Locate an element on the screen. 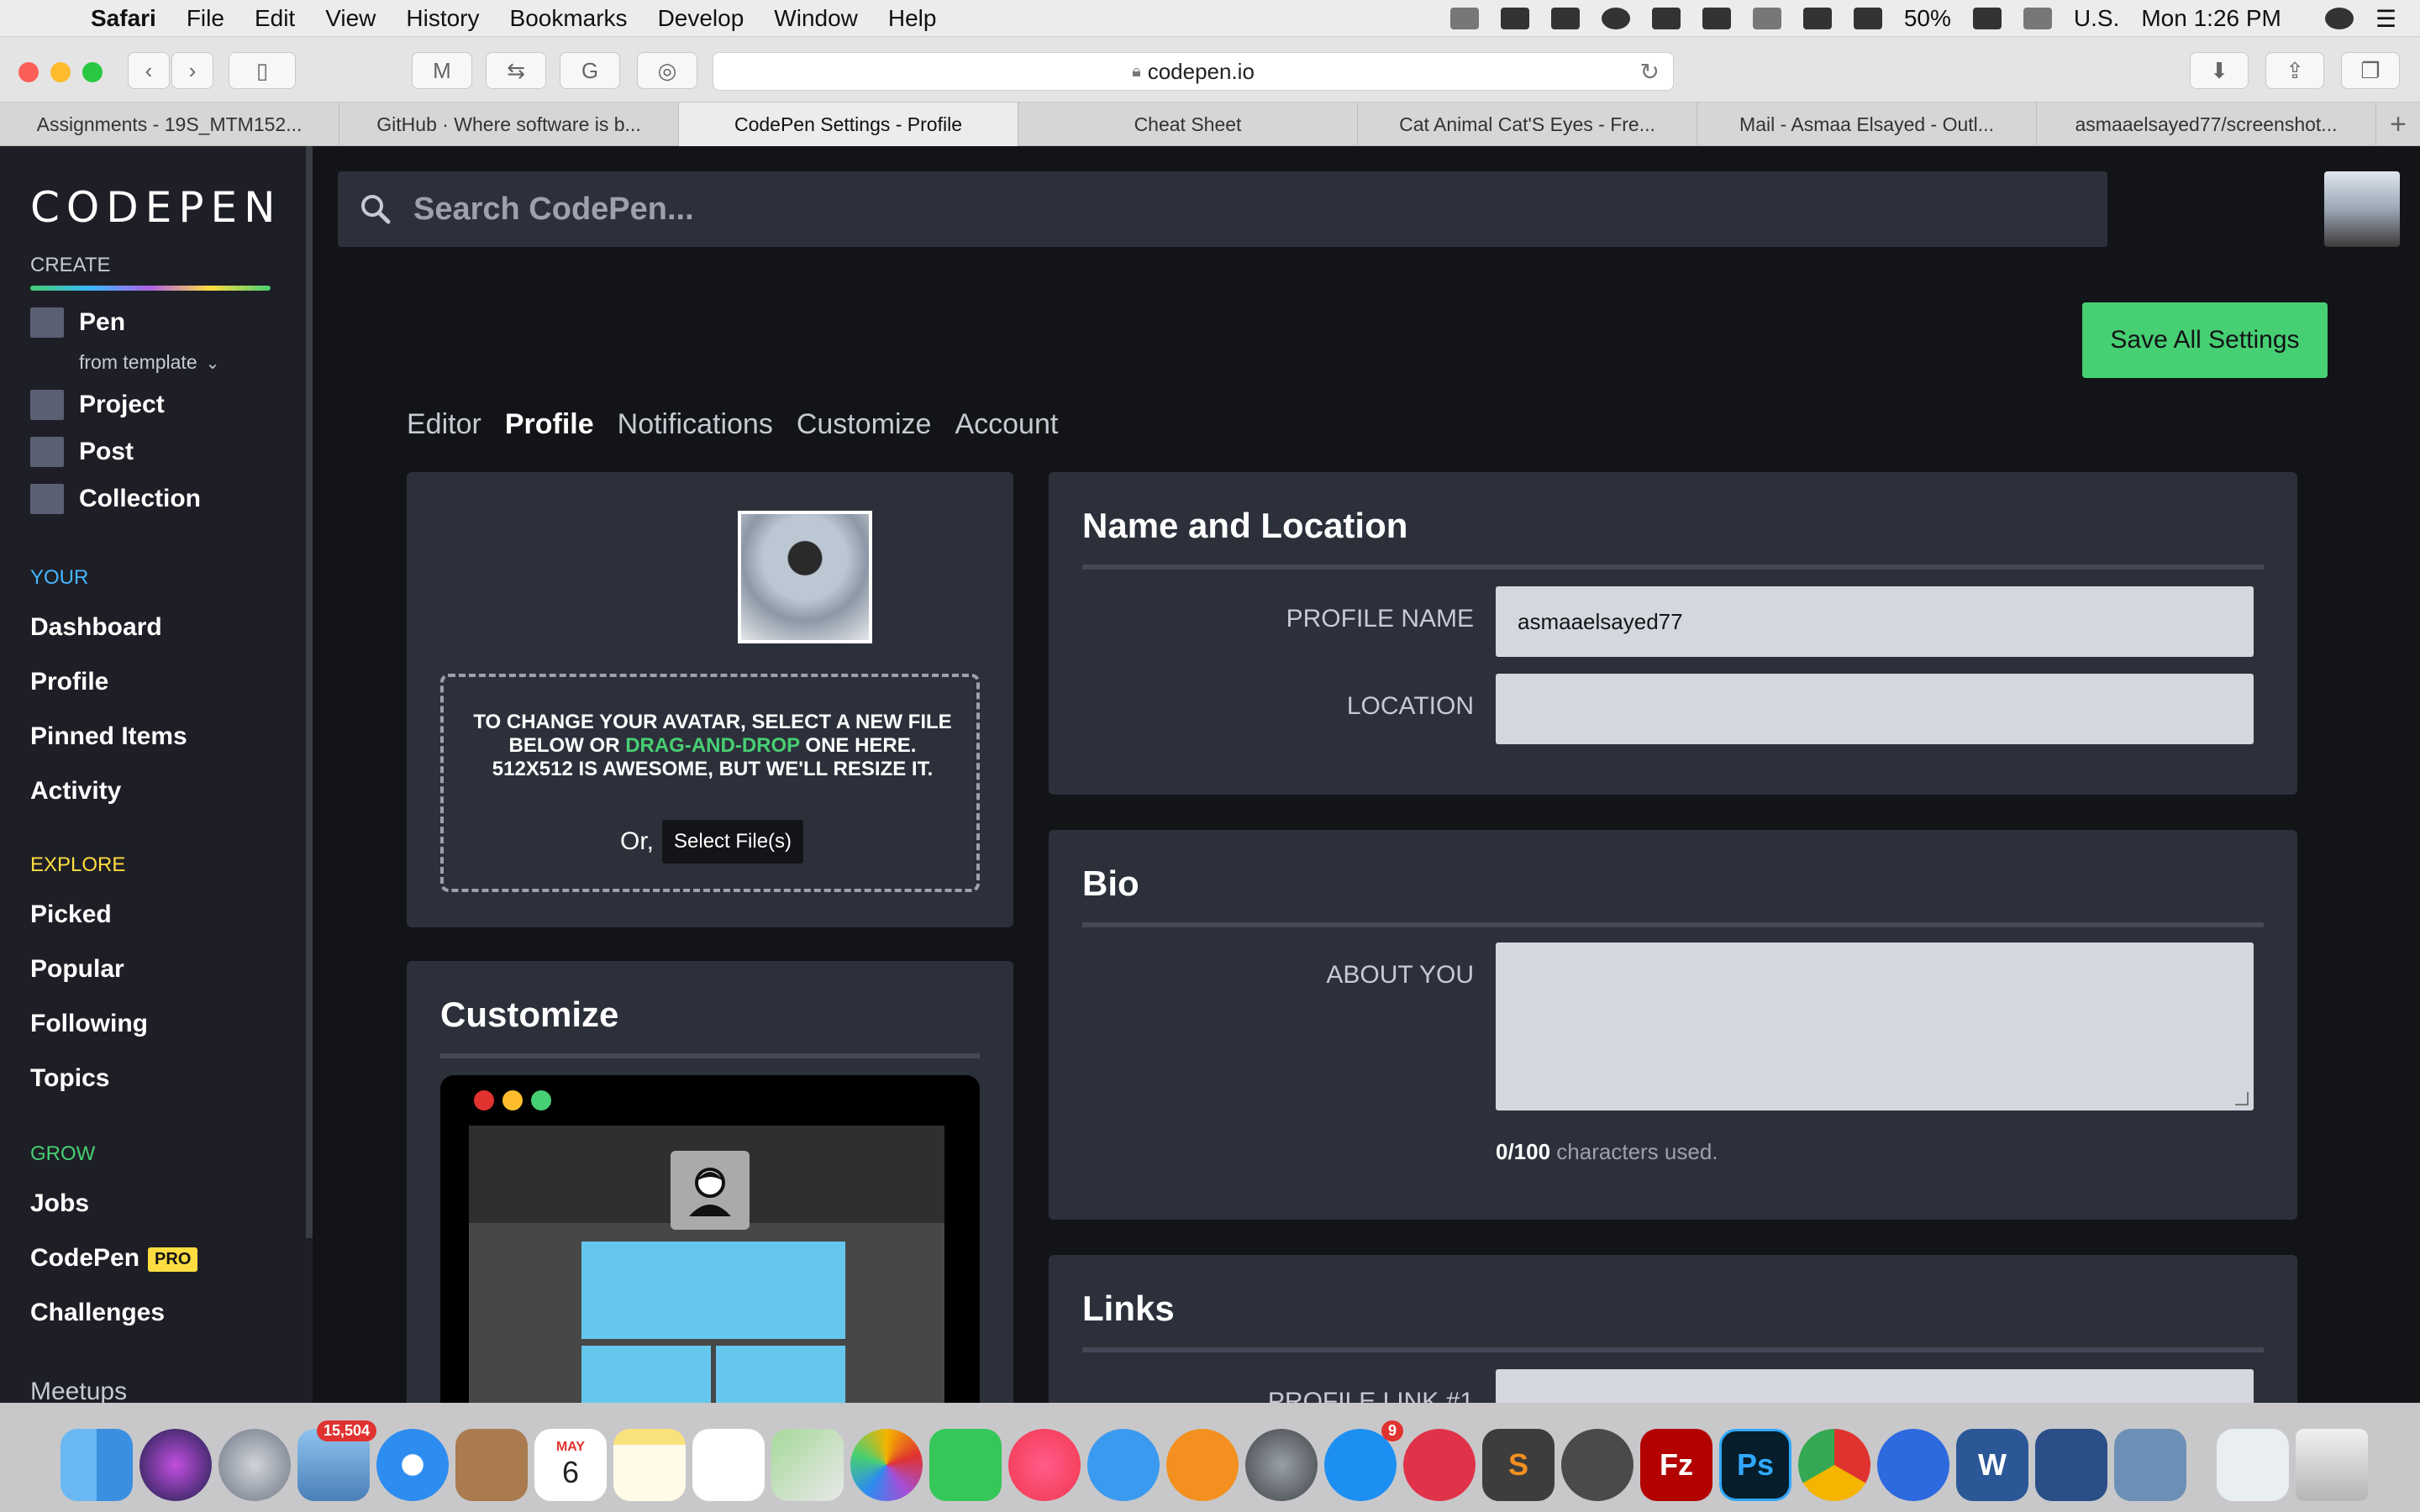  create-project-link: Project is located at coordinates (97, 405).